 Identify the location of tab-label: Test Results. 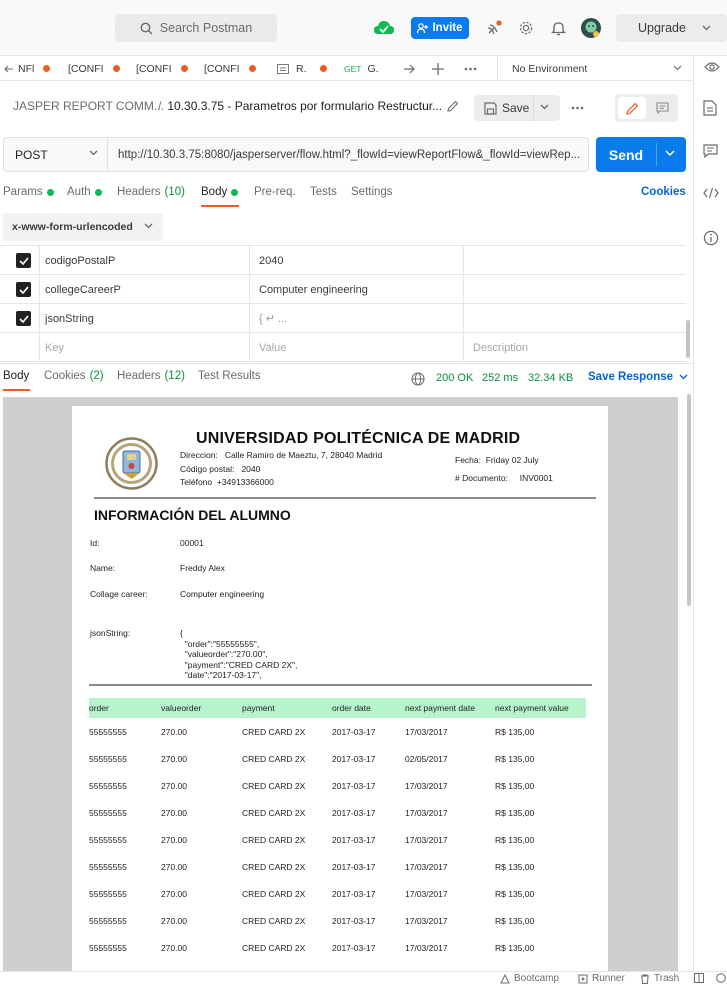
(229, 376).